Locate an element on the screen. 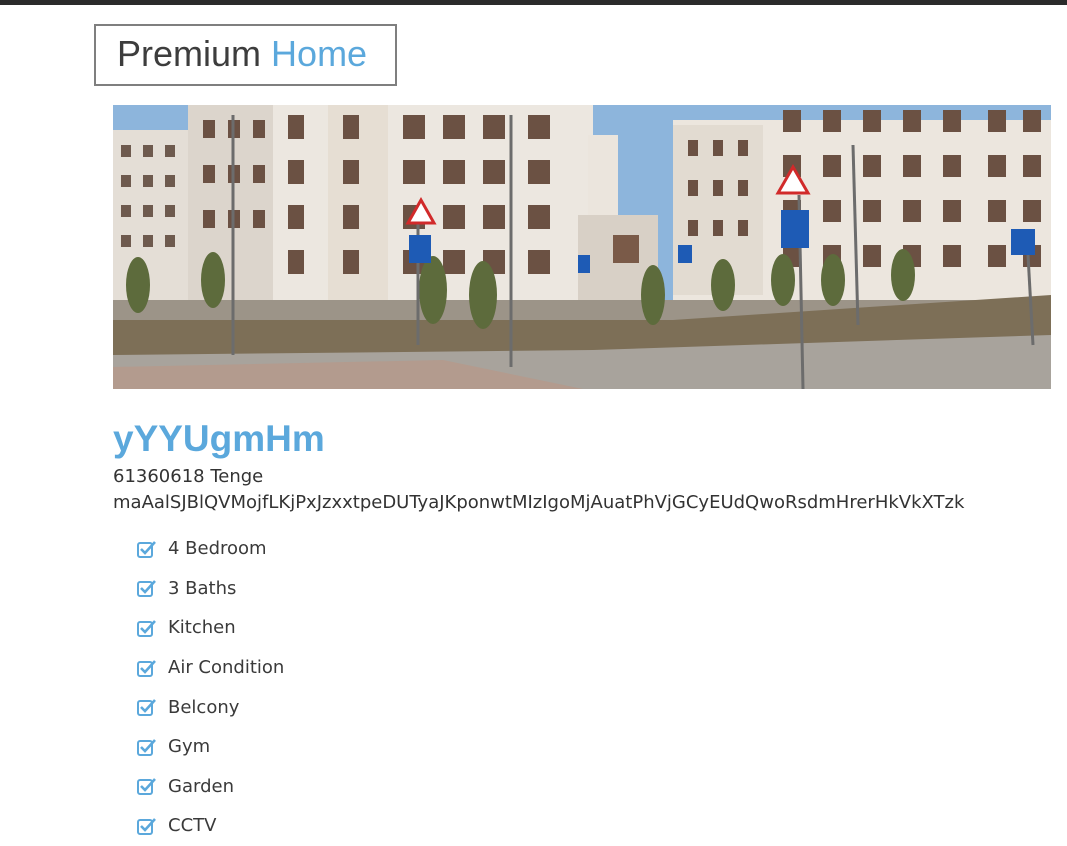  feature-label: 3 Baths is located at coordinates (202, 588).